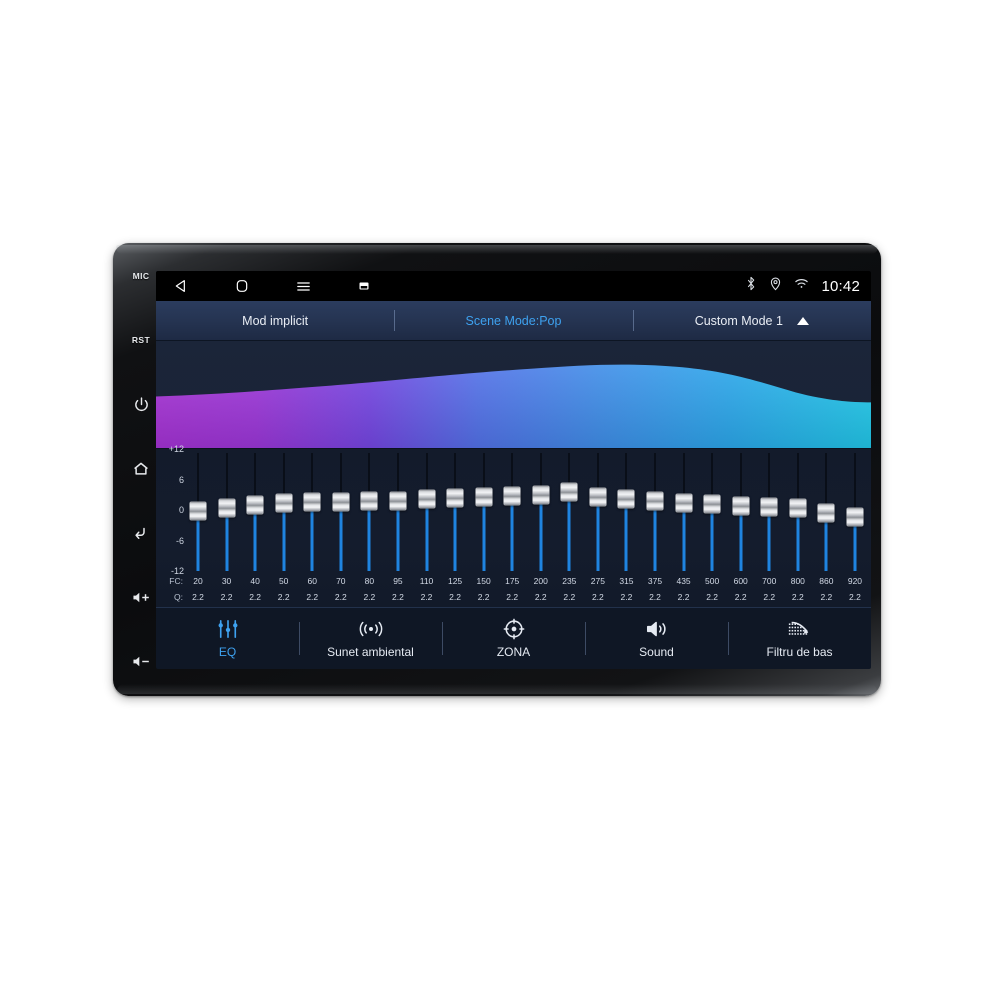  I want to click on mode-scene-button: Scene Mode:Pop, so click(513, 320).